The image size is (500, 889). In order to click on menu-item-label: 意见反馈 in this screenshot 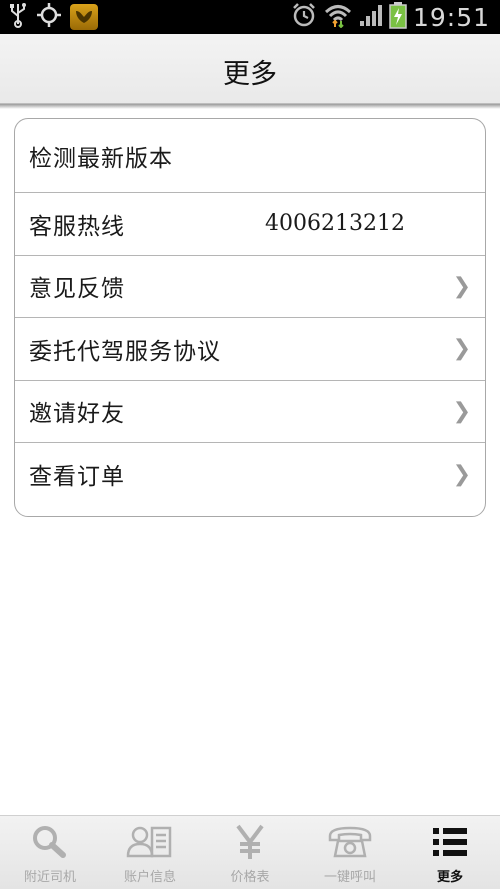, I will do `click(77, 289)`.